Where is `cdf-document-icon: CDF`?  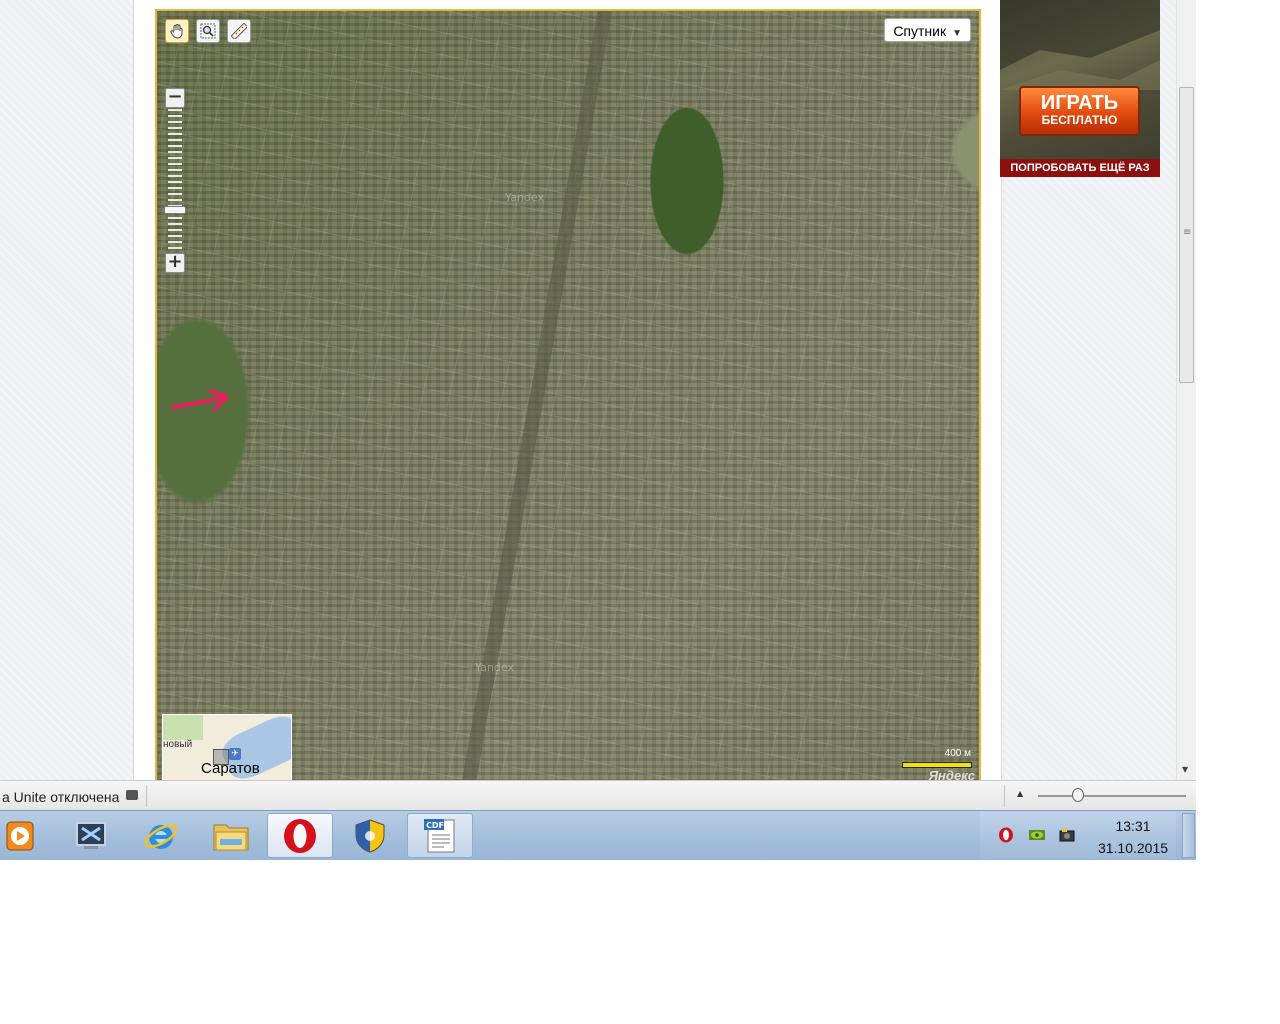 cdf-document-icon: CDF is located at coordinates (439, 835).